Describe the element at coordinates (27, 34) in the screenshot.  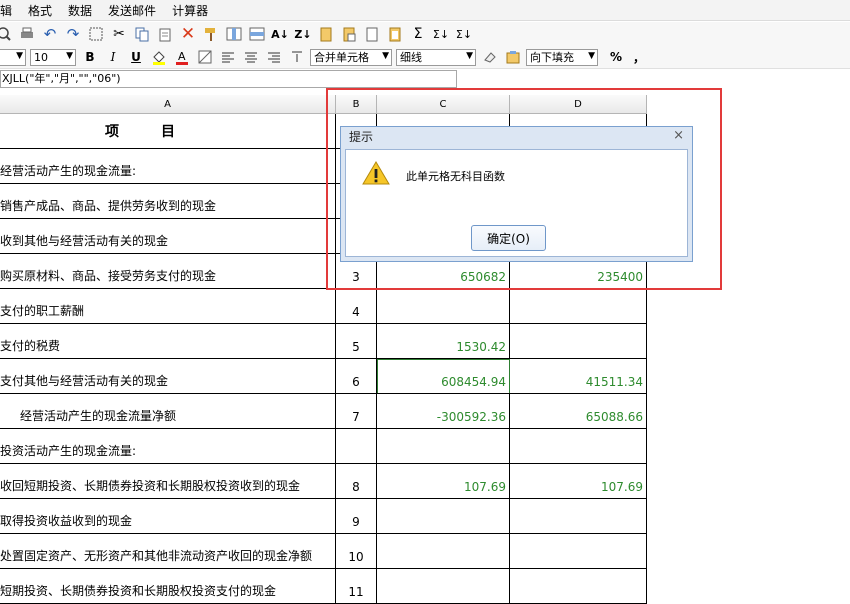
I see `print-icon` at that location.